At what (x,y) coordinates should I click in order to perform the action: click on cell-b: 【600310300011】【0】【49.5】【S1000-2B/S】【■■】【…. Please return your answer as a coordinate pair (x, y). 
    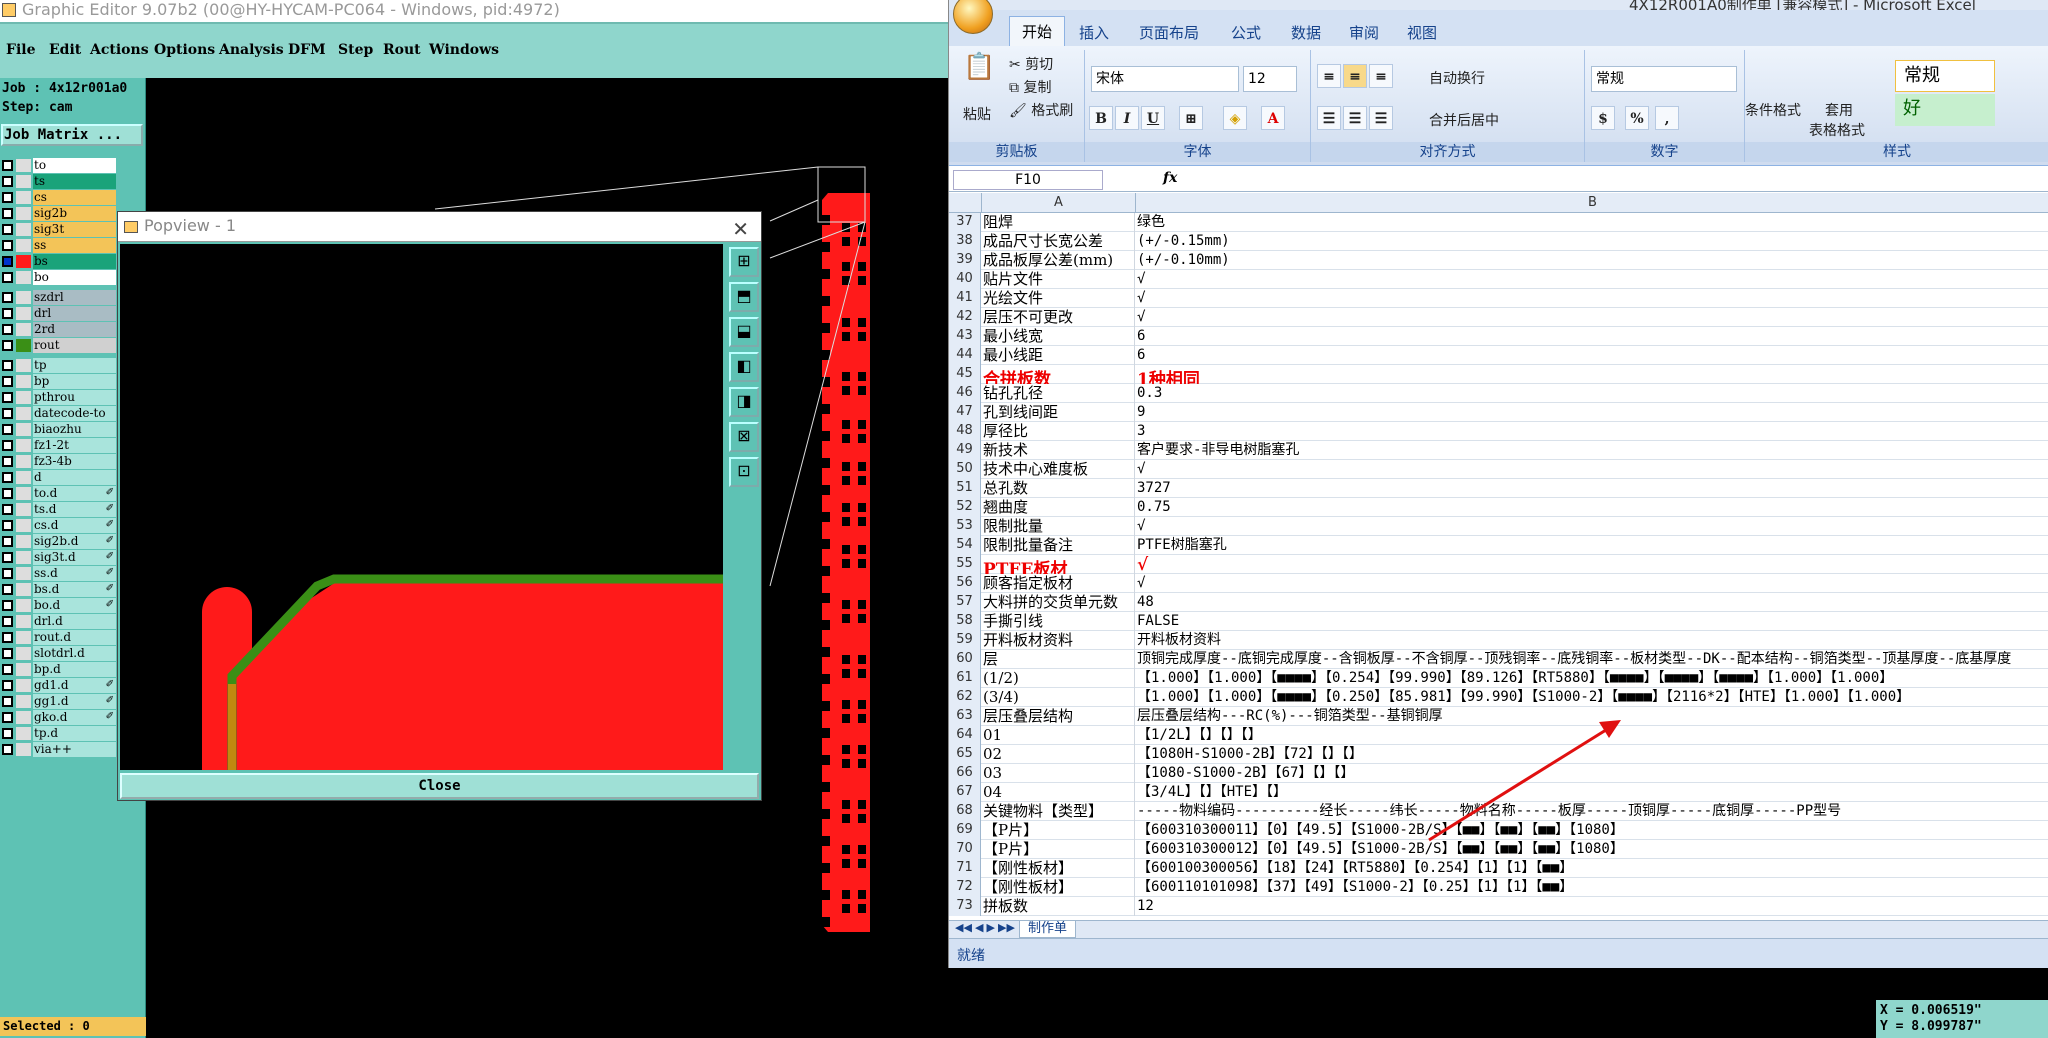
    Looking at the image, I should click on (1592, 830).